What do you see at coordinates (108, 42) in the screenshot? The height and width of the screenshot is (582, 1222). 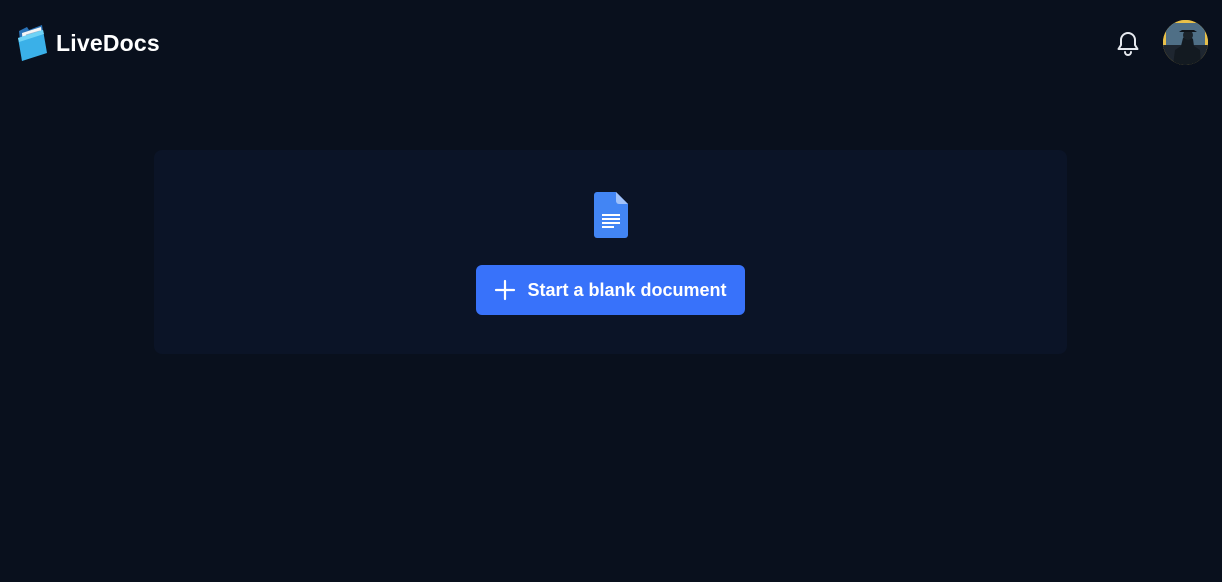 I see `app-name: LiveDocs` at bounding box center [108, 42].